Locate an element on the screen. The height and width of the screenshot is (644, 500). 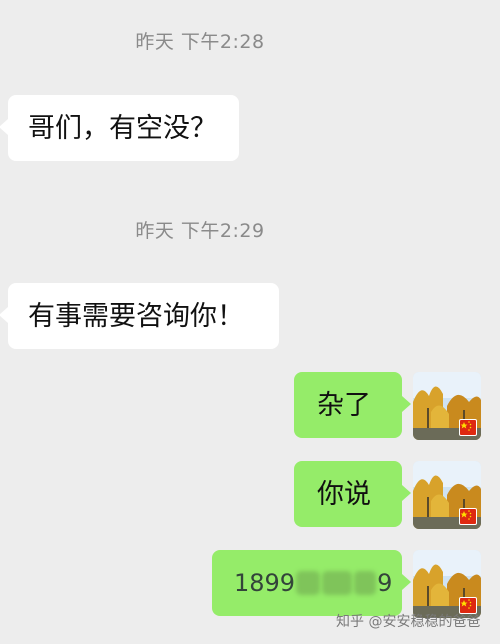
message-text: 哥们，有空没？ is located at coordinates (122, 128).